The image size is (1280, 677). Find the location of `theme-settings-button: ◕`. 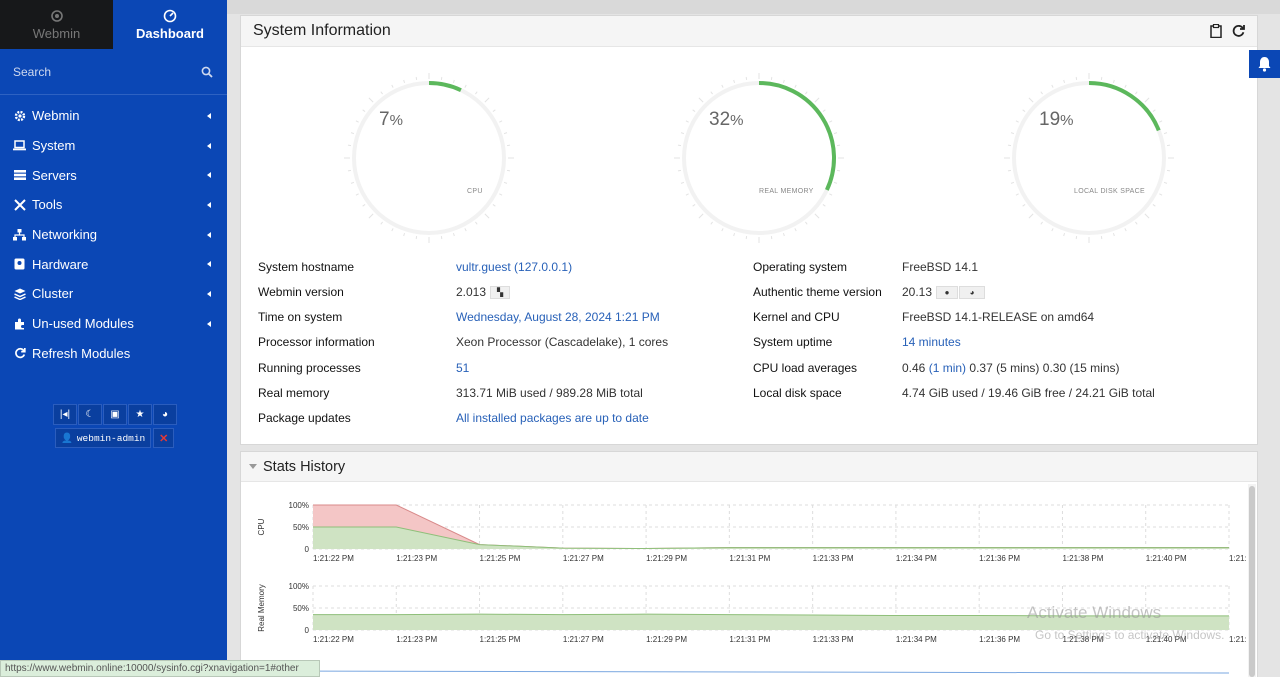

theme-settings-button: ◕ is located at coordinates (165, 414).